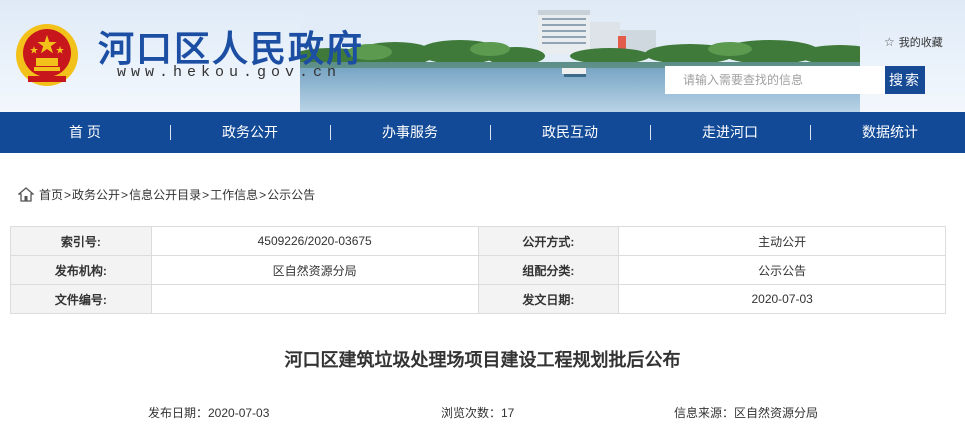 Image resolution: width=965 pixels, height=429 pixels. What do you see at coordinates (81, 299) in the screenshot?
I see `document-number-label: 文件编号:` at bounding box center [81, 299].